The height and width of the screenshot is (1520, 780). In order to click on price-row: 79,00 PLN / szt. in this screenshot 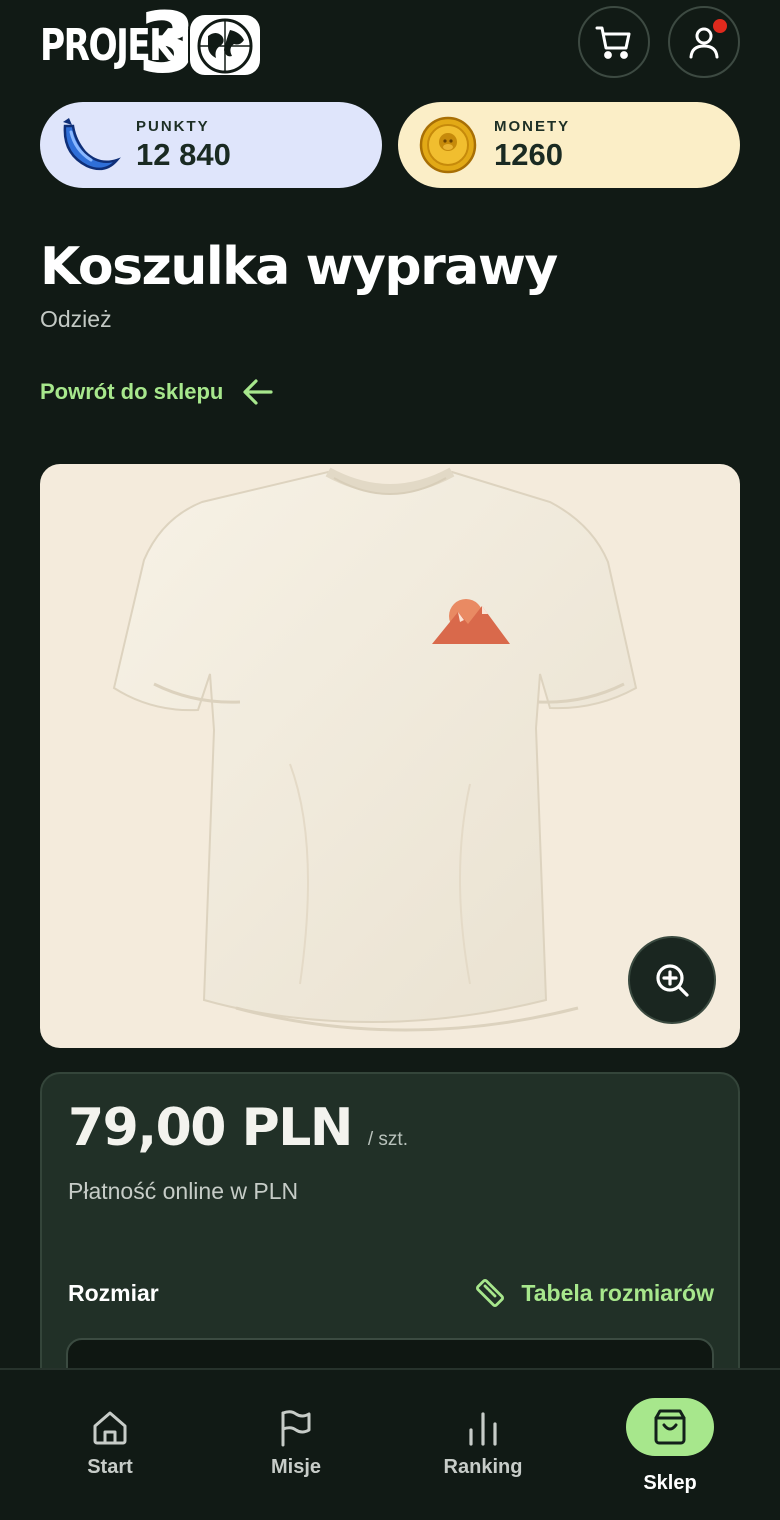, I will do `click(238, 1128)`.